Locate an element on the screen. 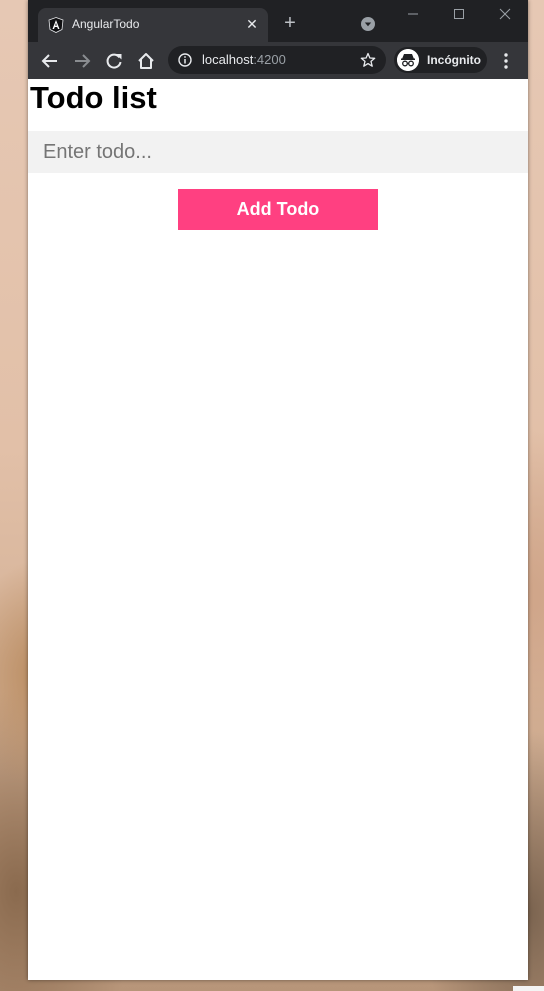 This screenshot has width=544, height=991. profile-button: Incógnito is located at coordinates (440, 60).